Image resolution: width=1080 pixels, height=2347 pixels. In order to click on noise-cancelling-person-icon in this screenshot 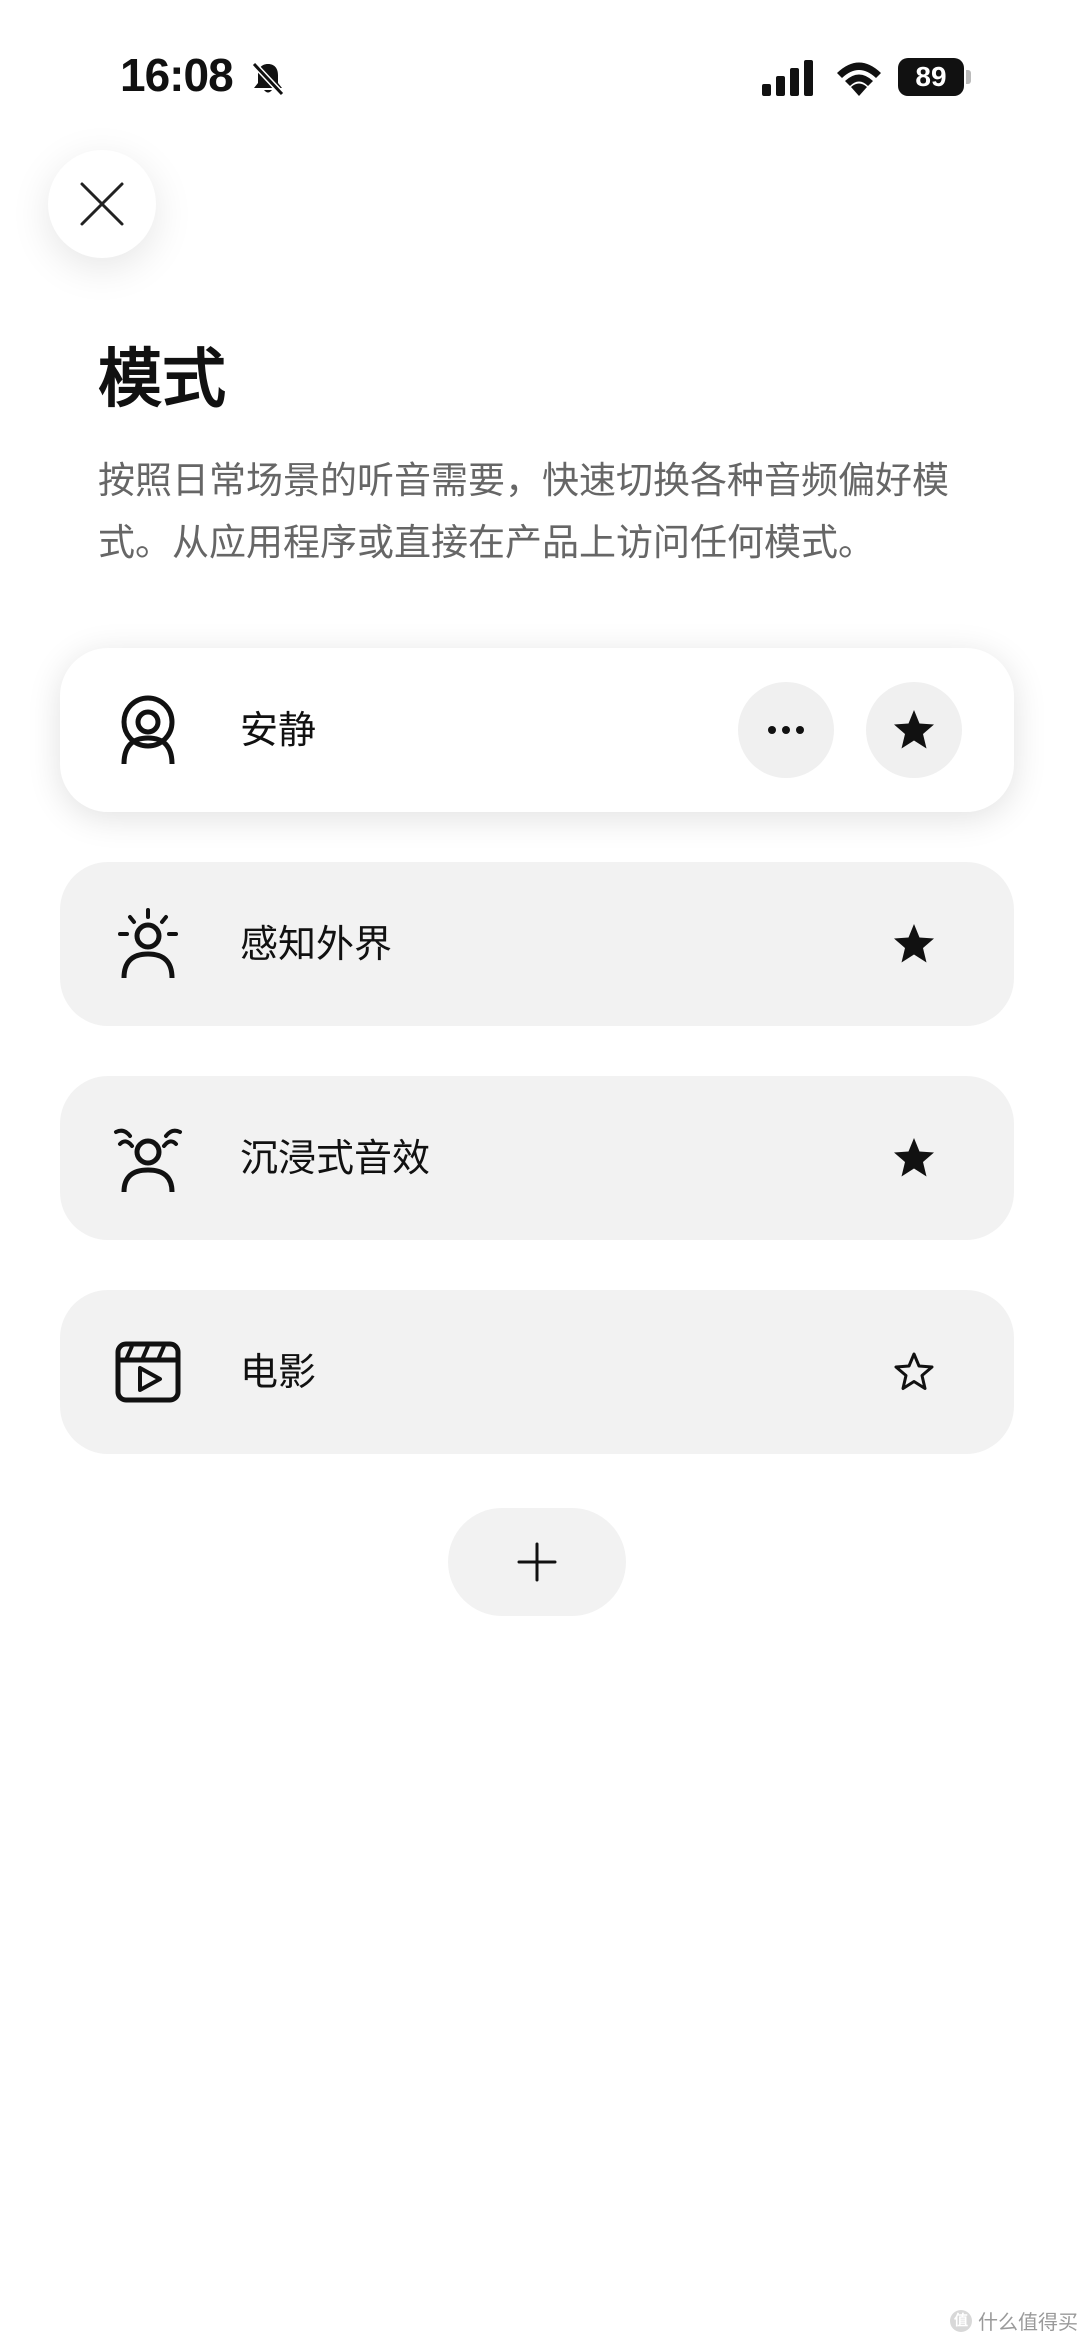, I will do `click(148, 730)`.